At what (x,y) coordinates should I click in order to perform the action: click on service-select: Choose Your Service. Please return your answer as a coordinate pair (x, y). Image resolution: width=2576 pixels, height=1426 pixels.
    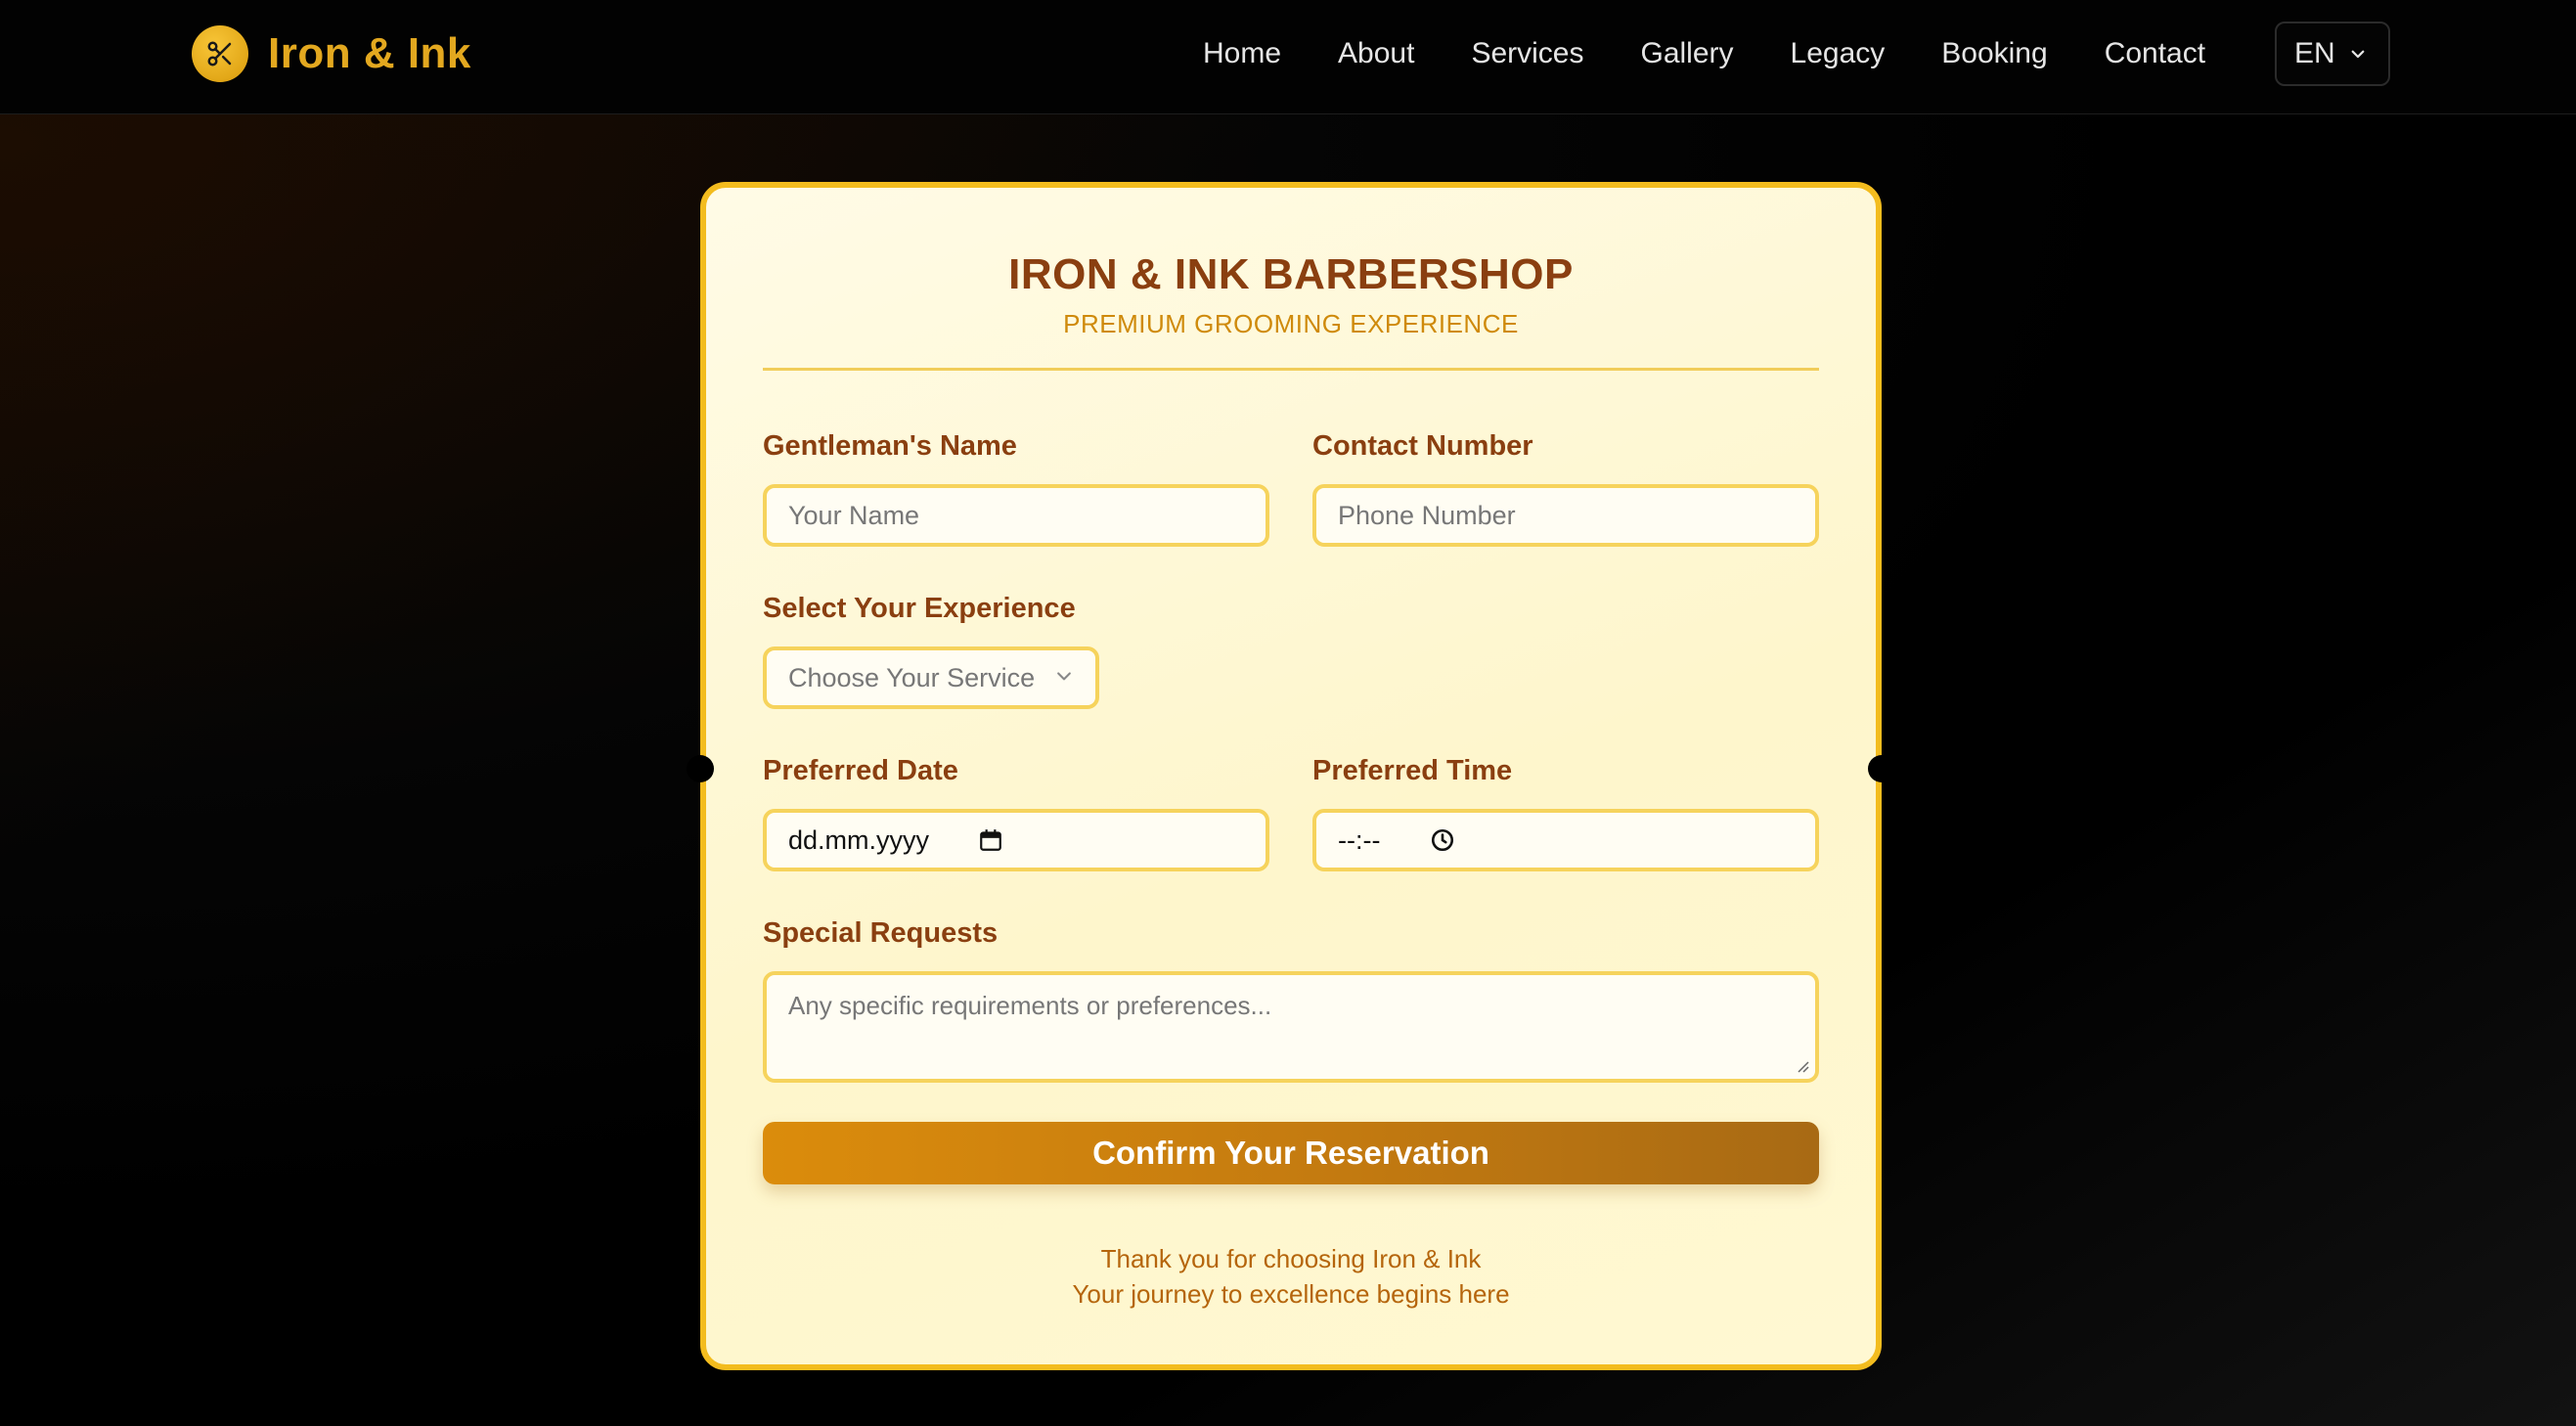
    Looking at the image, I should click on (931, 677).